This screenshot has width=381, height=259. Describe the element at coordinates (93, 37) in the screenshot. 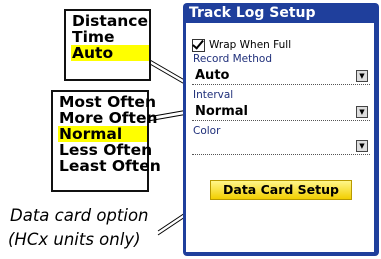

I see `record-option-time: Time` at that location.